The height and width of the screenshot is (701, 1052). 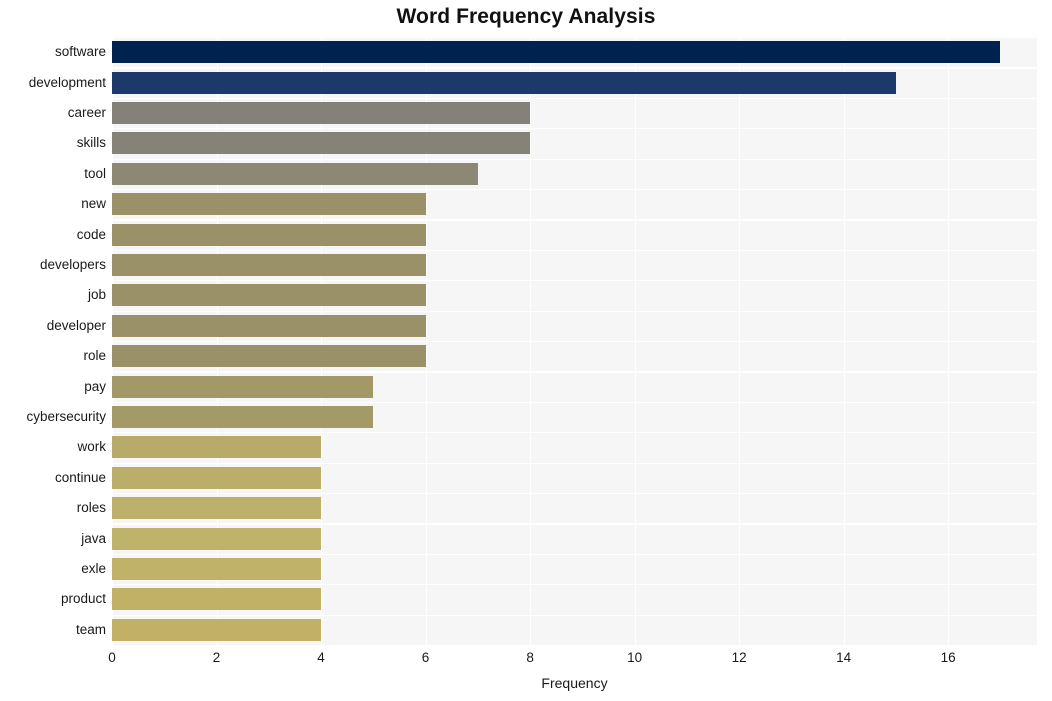 What do you see at coordinates (76, 325) in the screenshot?
I see `y-axis-tick-label: developer` at bounding box center [76, 325].